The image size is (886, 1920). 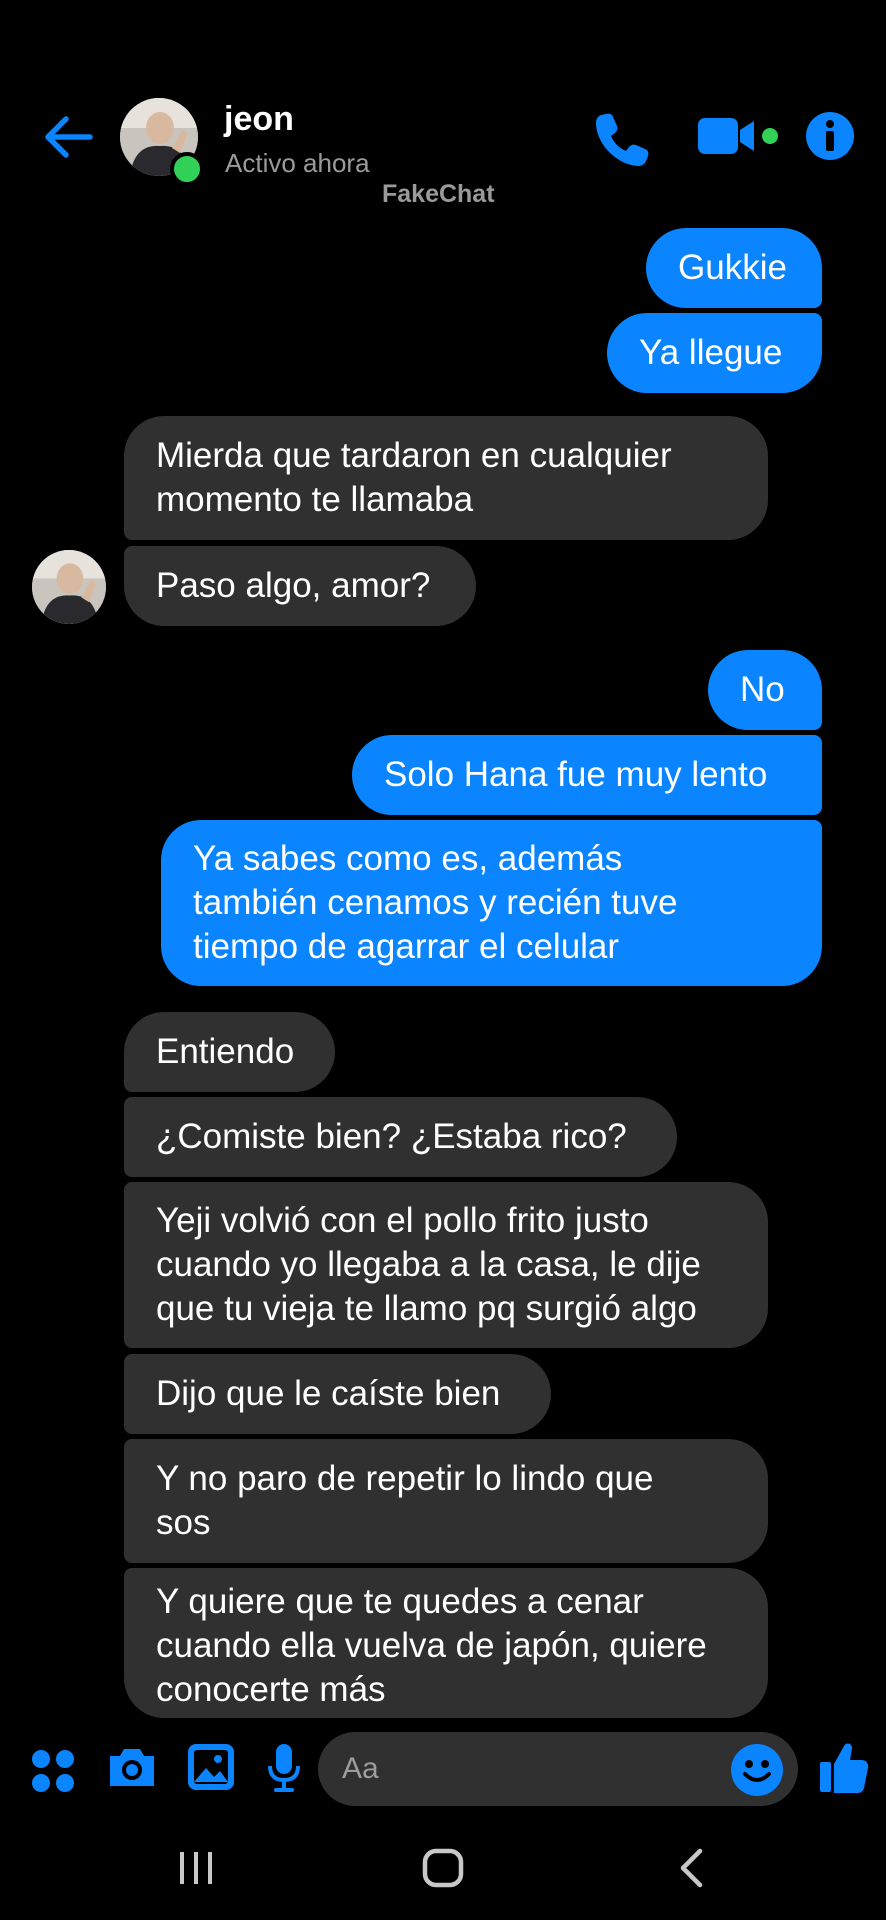 What do you see at coordinates (297, 163) in the screenshot?
I see `contact-status: Activo ahora` at bounding box center [297, 163].